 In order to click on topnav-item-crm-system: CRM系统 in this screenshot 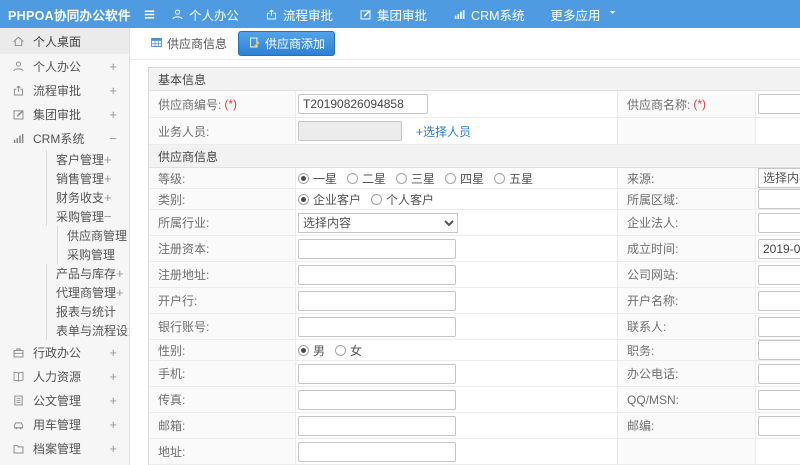, I will do `click(489, 14)`.